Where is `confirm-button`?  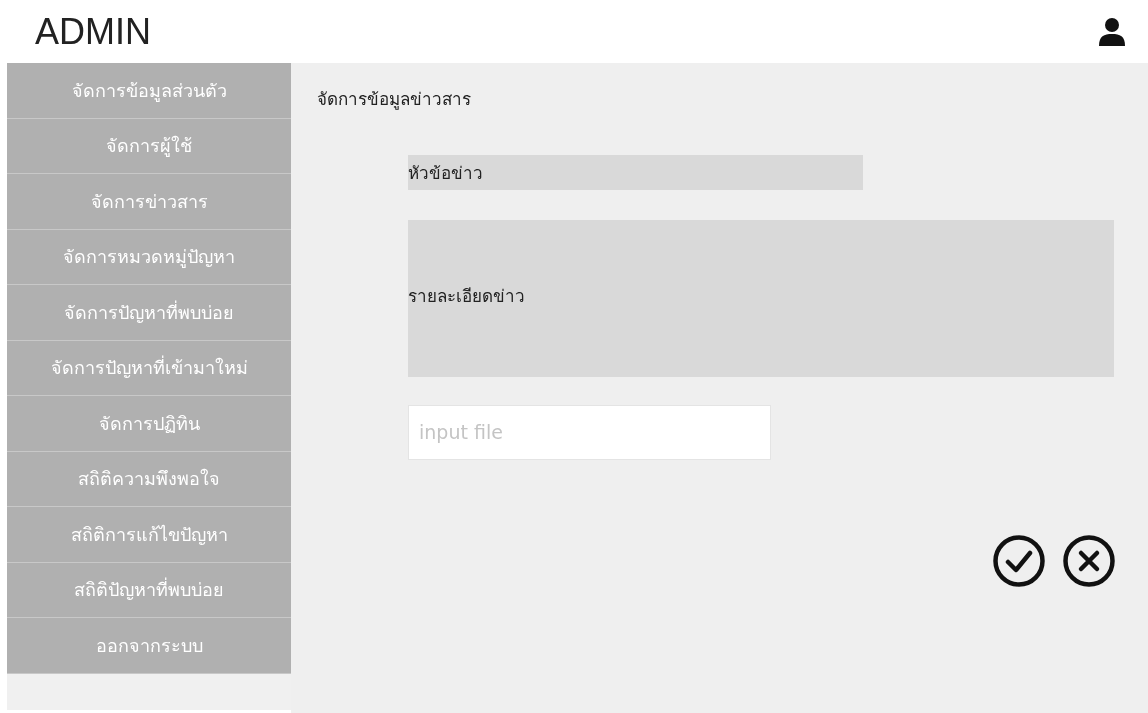 confirm-button is located at coordinates (1019, 560).